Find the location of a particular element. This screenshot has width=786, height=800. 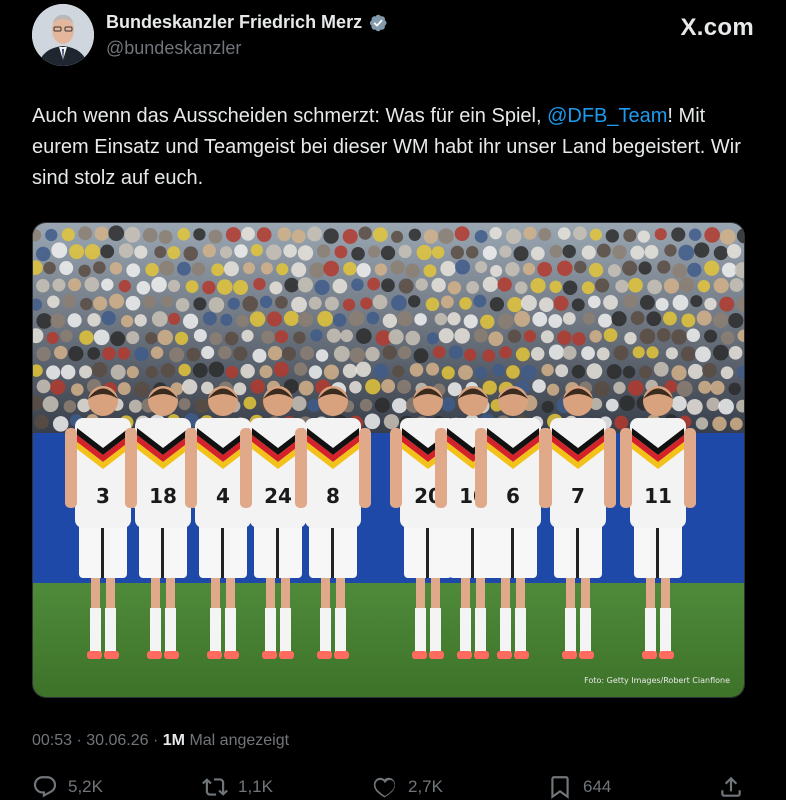

jersey-number: 18 is located at coordinates (163, 496).